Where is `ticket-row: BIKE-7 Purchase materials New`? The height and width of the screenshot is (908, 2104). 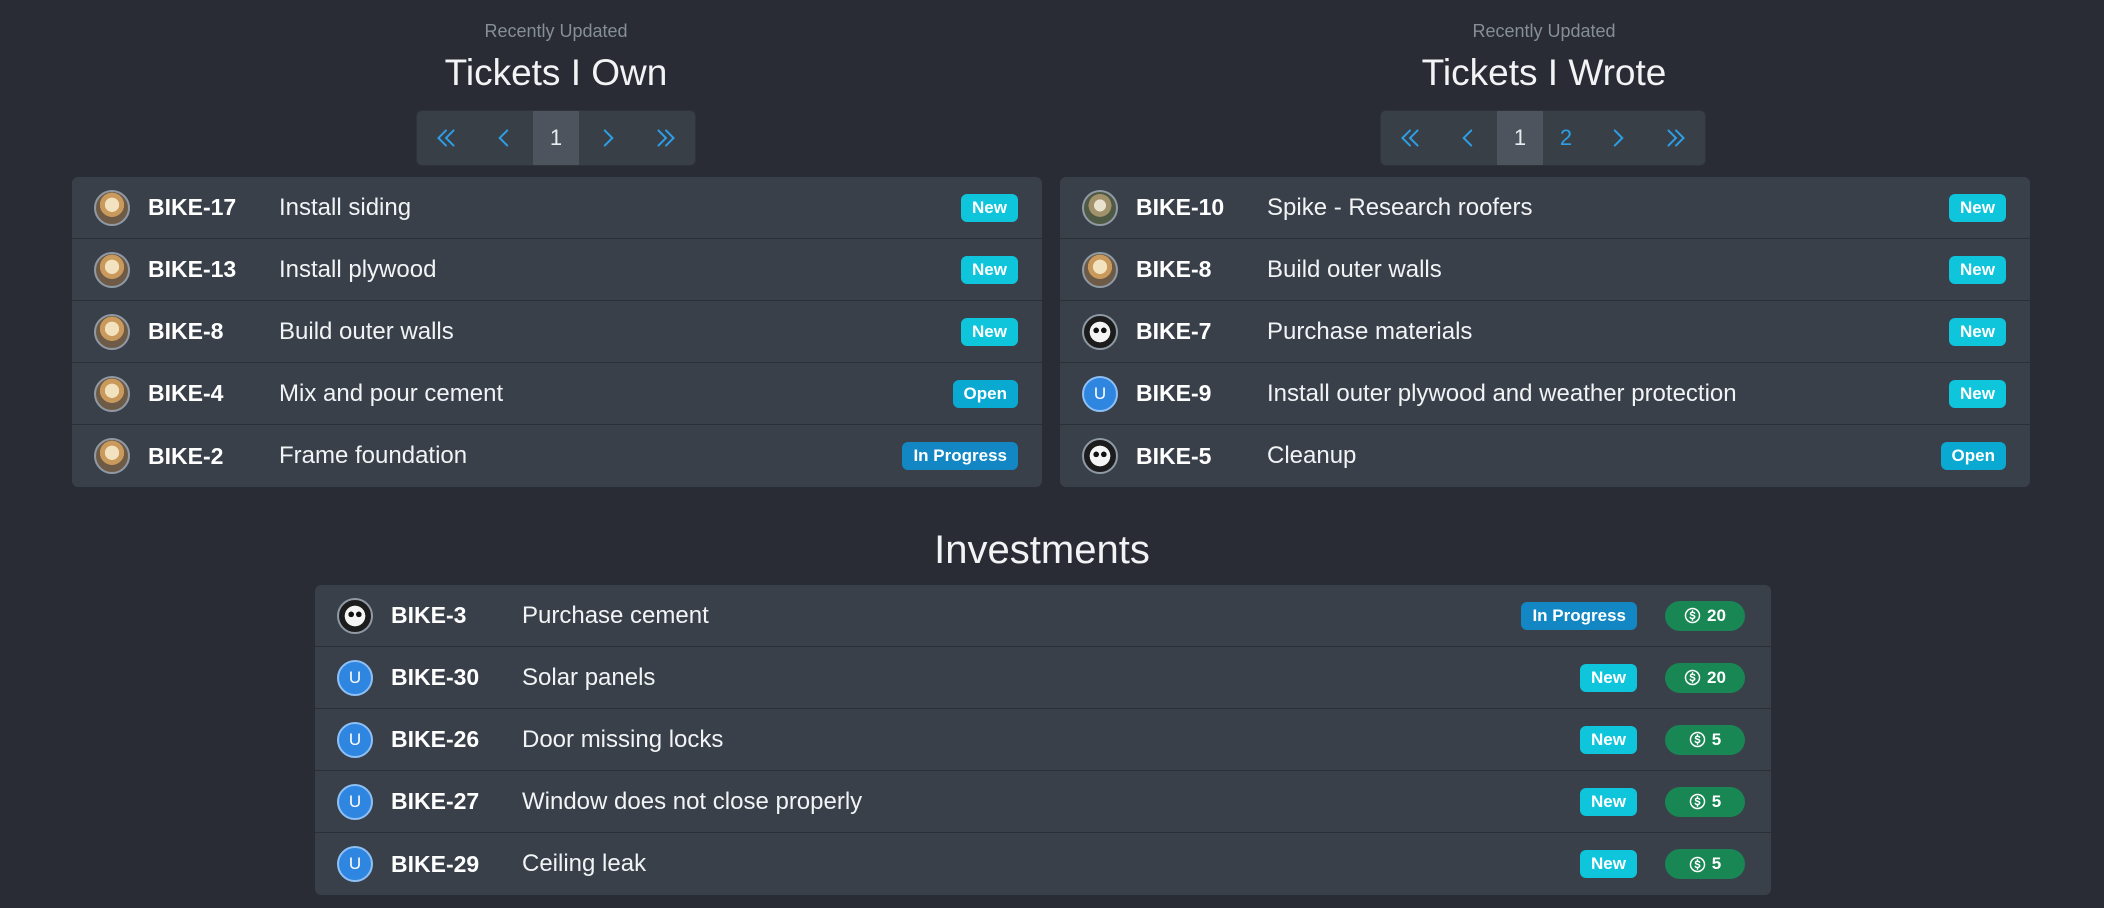
ticket-row: BIKE-7 Purchase materials New is located at coordinates (1545, 332).